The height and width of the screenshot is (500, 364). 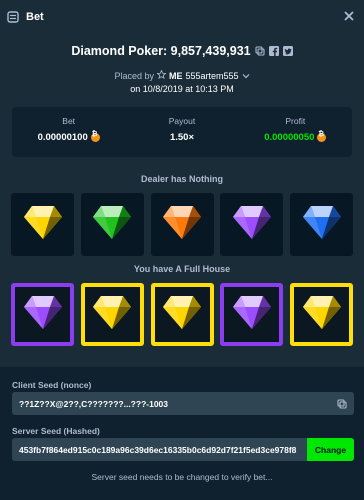 I want to click on placed-by-label: Placed by, so click(x=134, y=75).